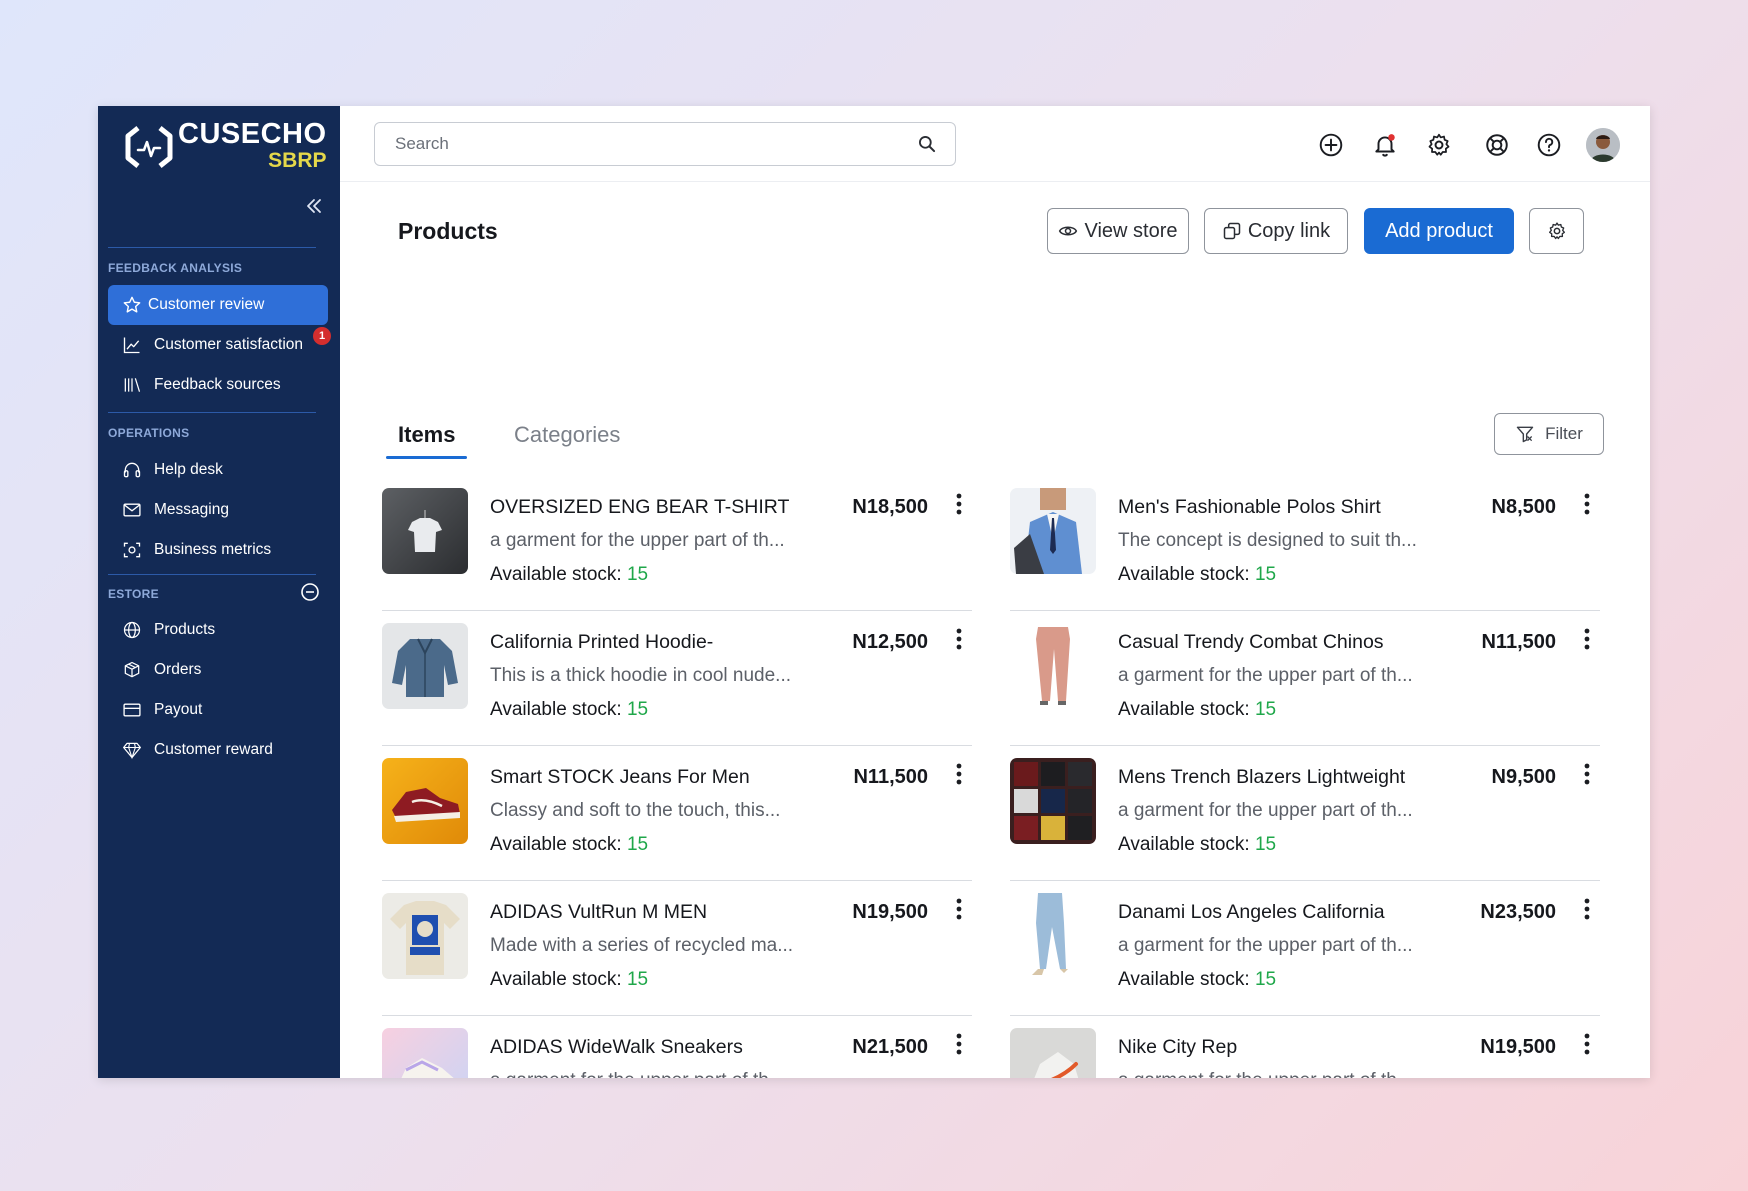 Image resolution: width=1748 pixels, height=1191 pixels. What do you see at coordinates (185, 629) in the screenshot?
I see `sidebar-item-label: Products` at bounding box center [185, 629].